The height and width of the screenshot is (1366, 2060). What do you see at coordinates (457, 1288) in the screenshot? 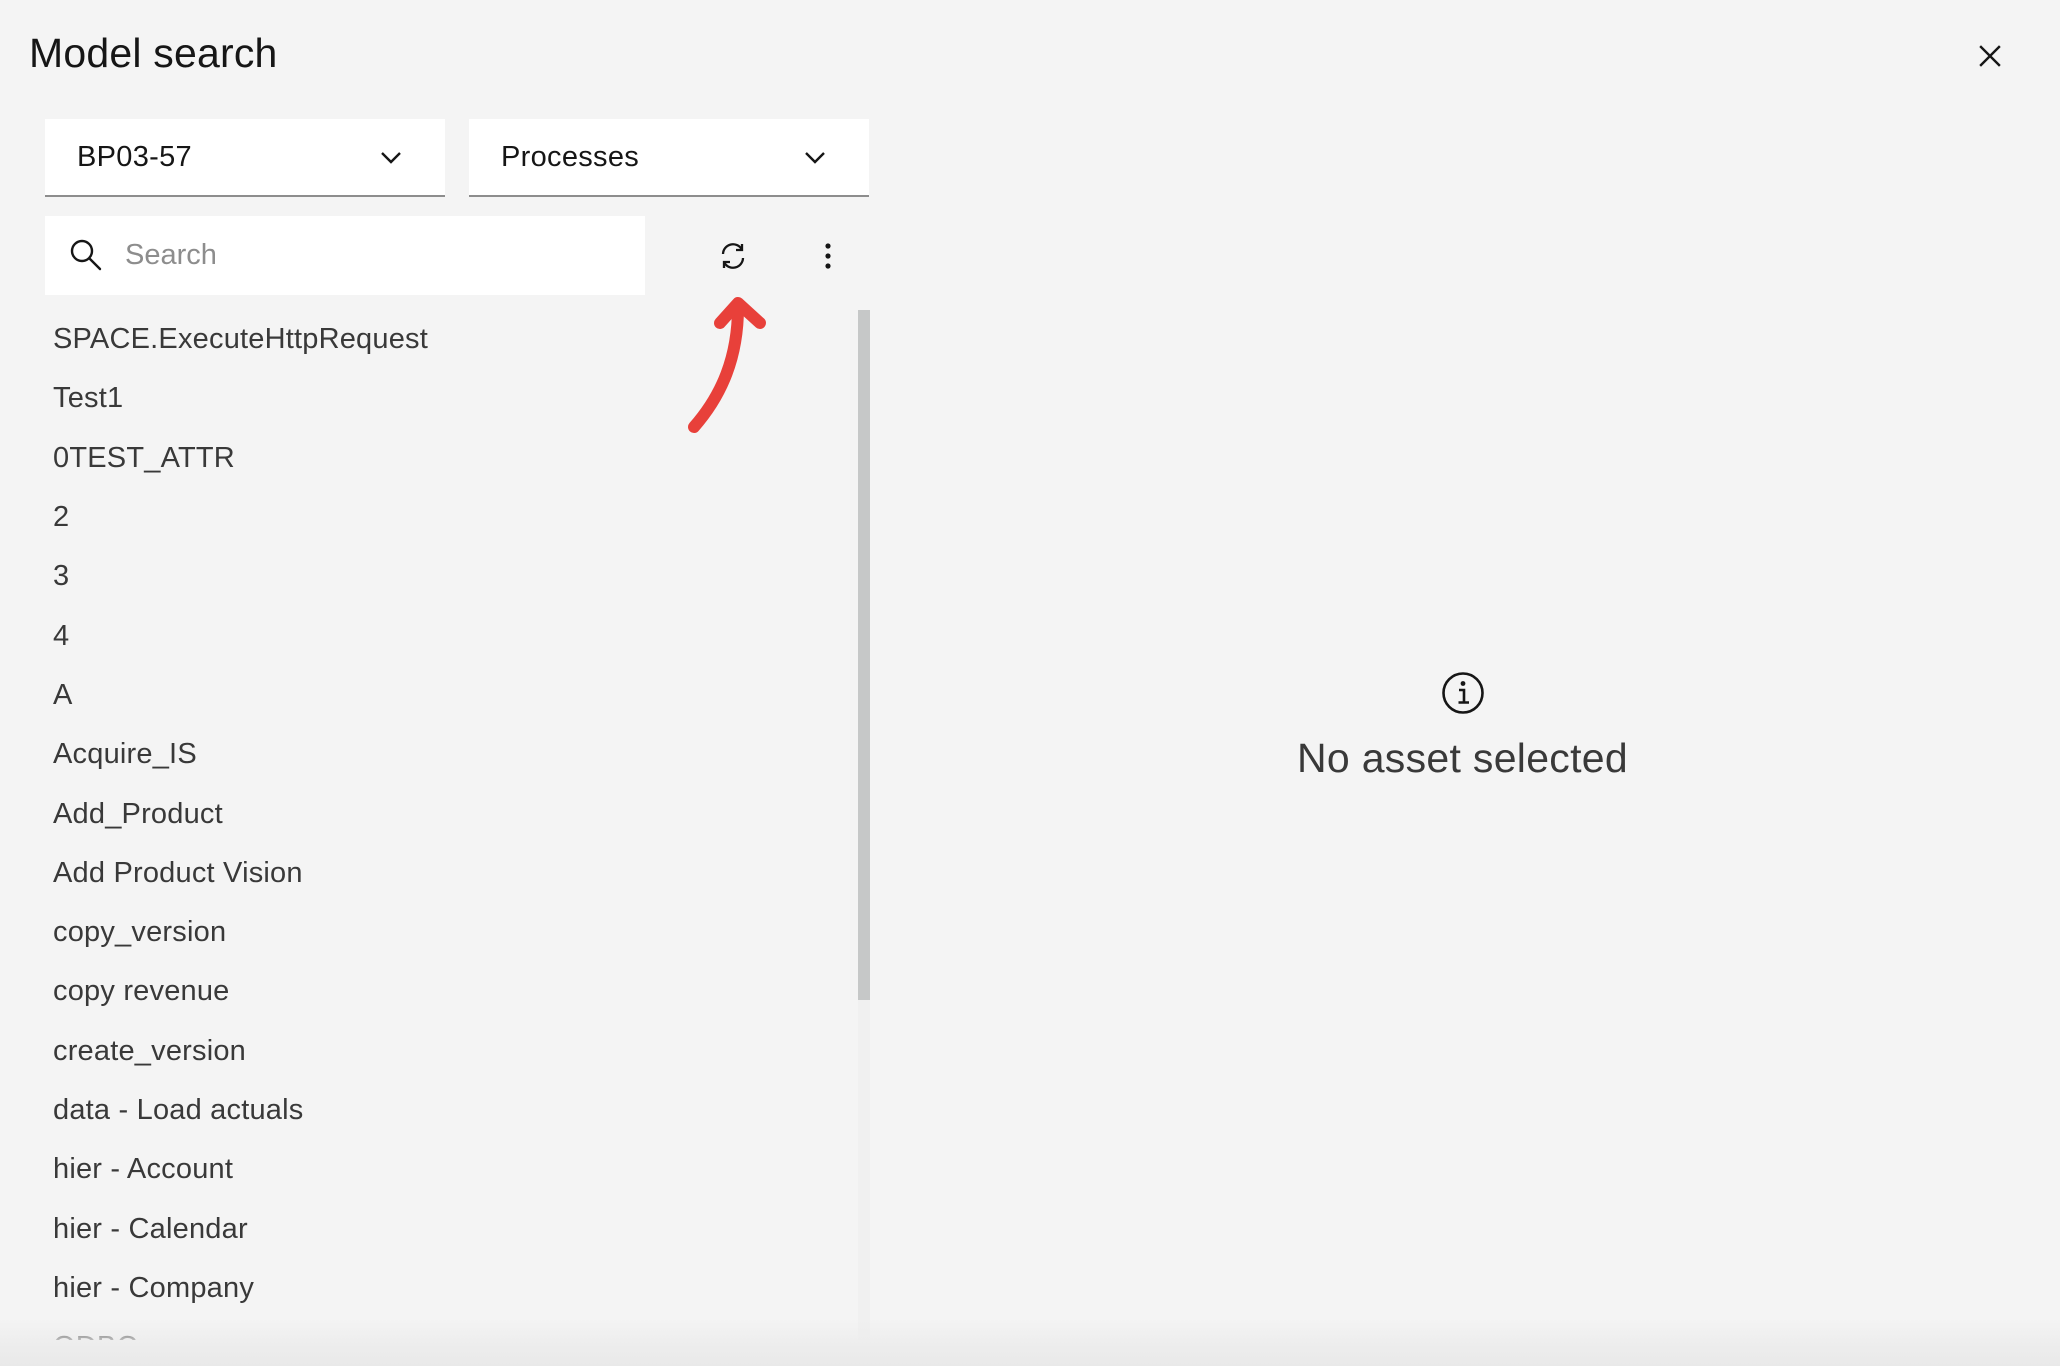
I see `list-item: hier - Company` at bounding box center [457, 1288].